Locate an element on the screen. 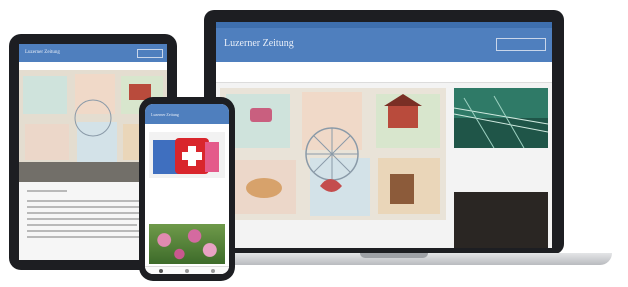 This screenshot has height=287, width=628. phone-site-logo: Luzerner Zeitung is located at coordinates (165, 114).